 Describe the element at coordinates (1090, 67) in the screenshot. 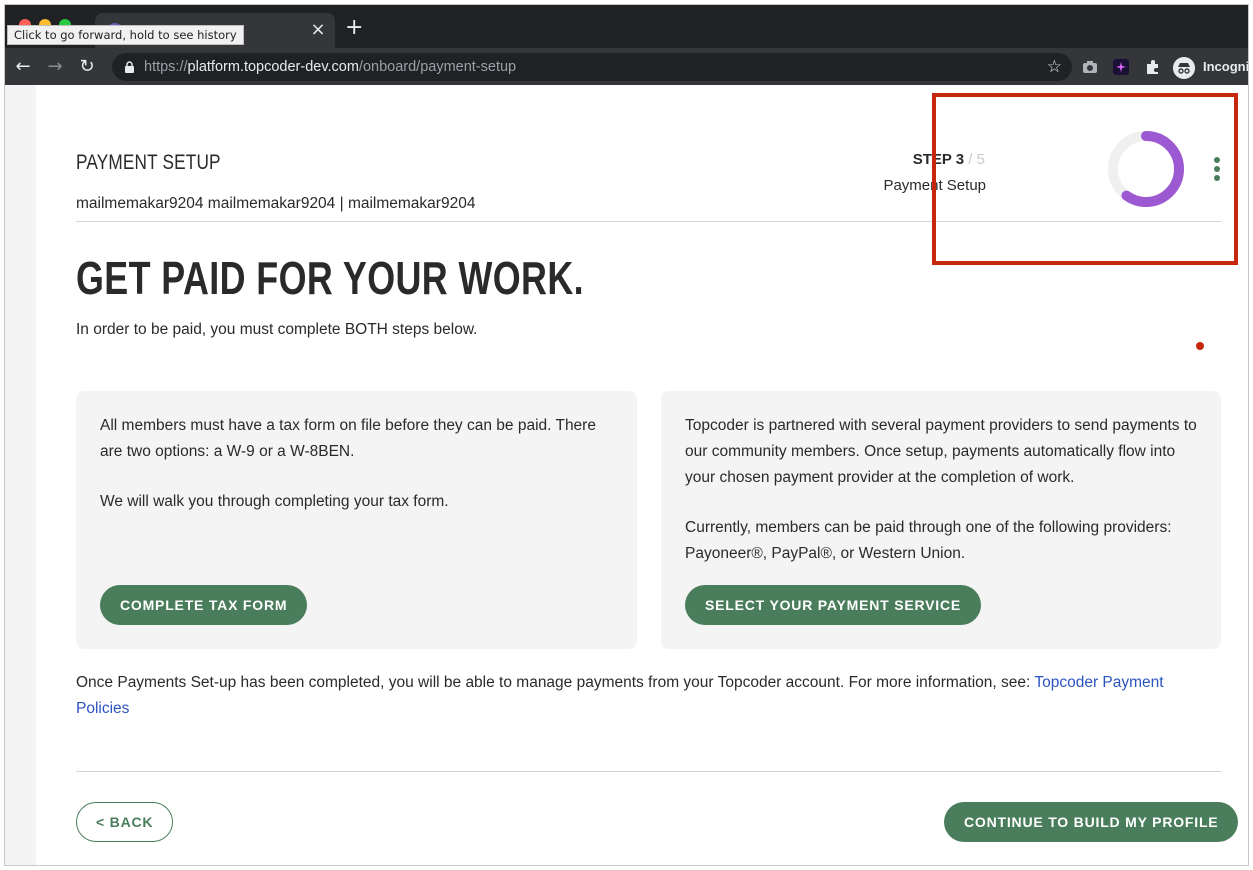

I see `camera-extension-icon` at that location.